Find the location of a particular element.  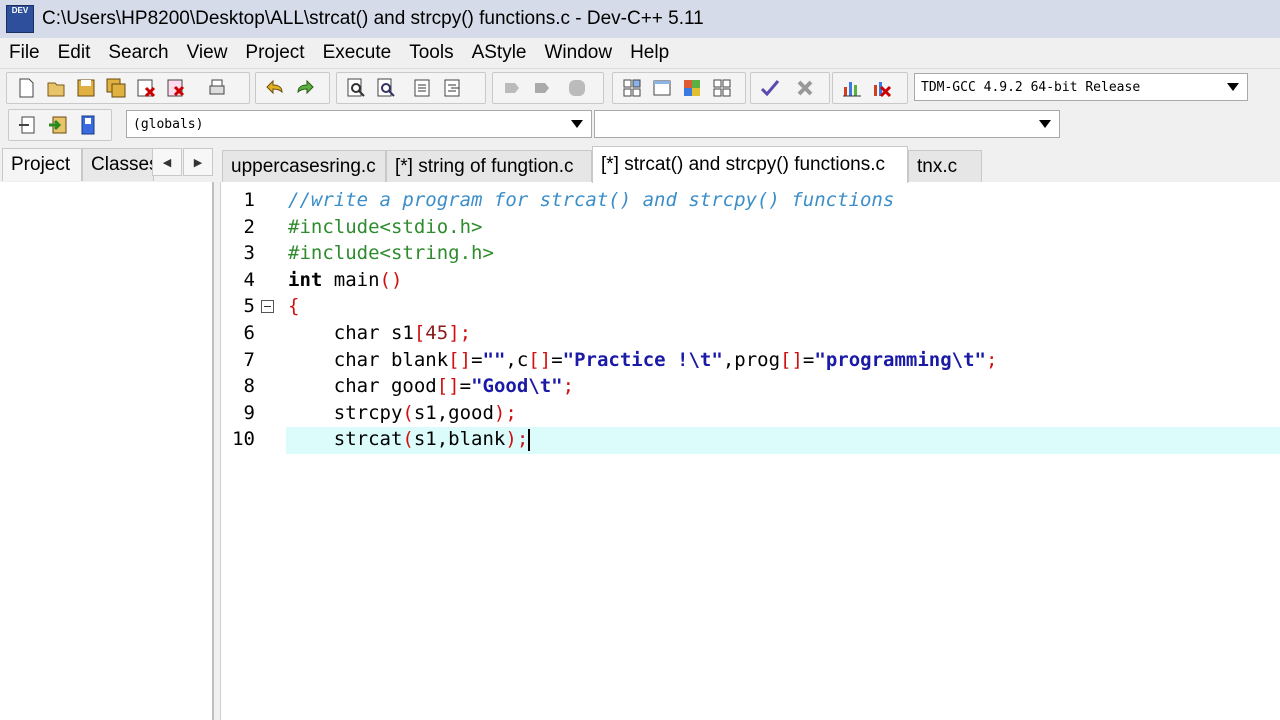

code-line: strcpy(s1,good); is located at coordinates (402, 412).